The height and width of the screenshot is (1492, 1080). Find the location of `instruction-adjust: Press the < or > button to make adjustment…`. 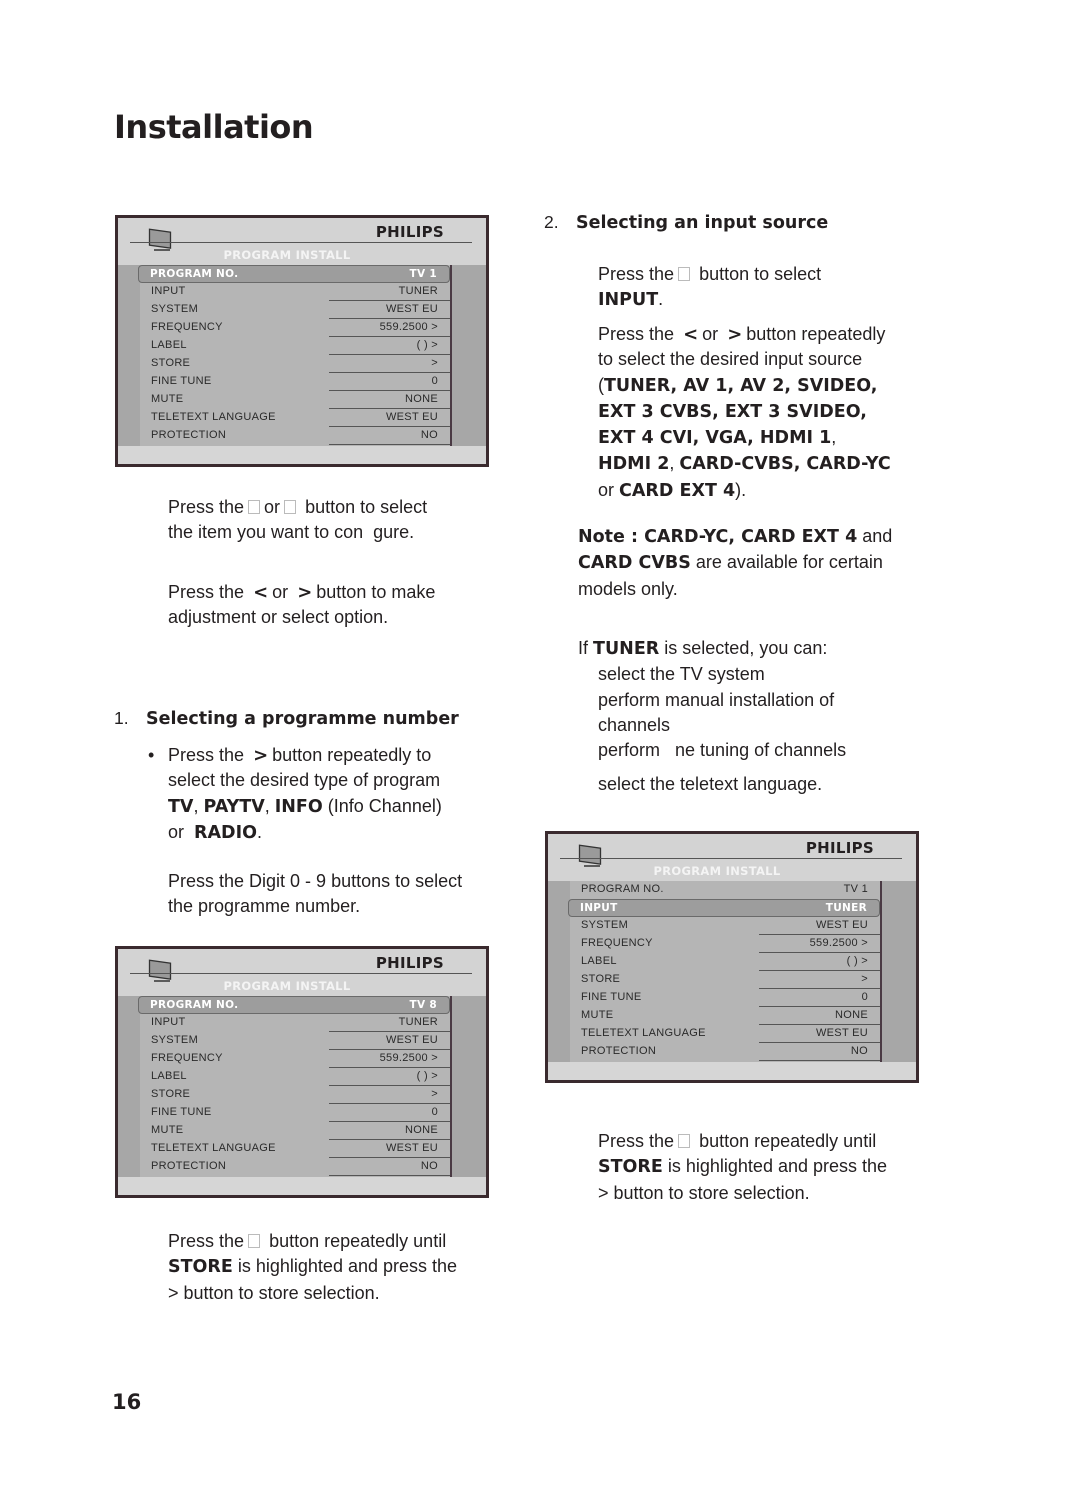

instruction-adjust: Press the < or > button to make adjustment… is located at coordinates (302, 605).